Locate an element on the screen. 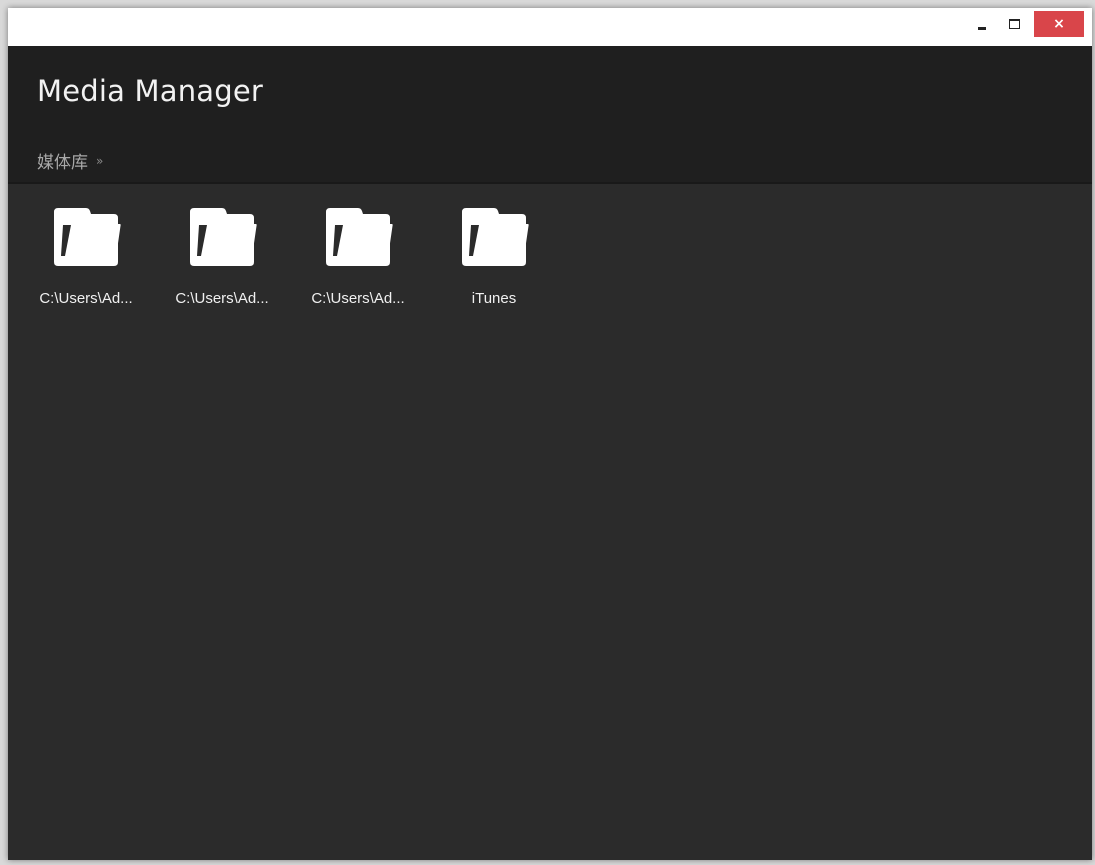 This screenshot has height=865, width=1095. minimize-icon is located at coordinates (982, 28).